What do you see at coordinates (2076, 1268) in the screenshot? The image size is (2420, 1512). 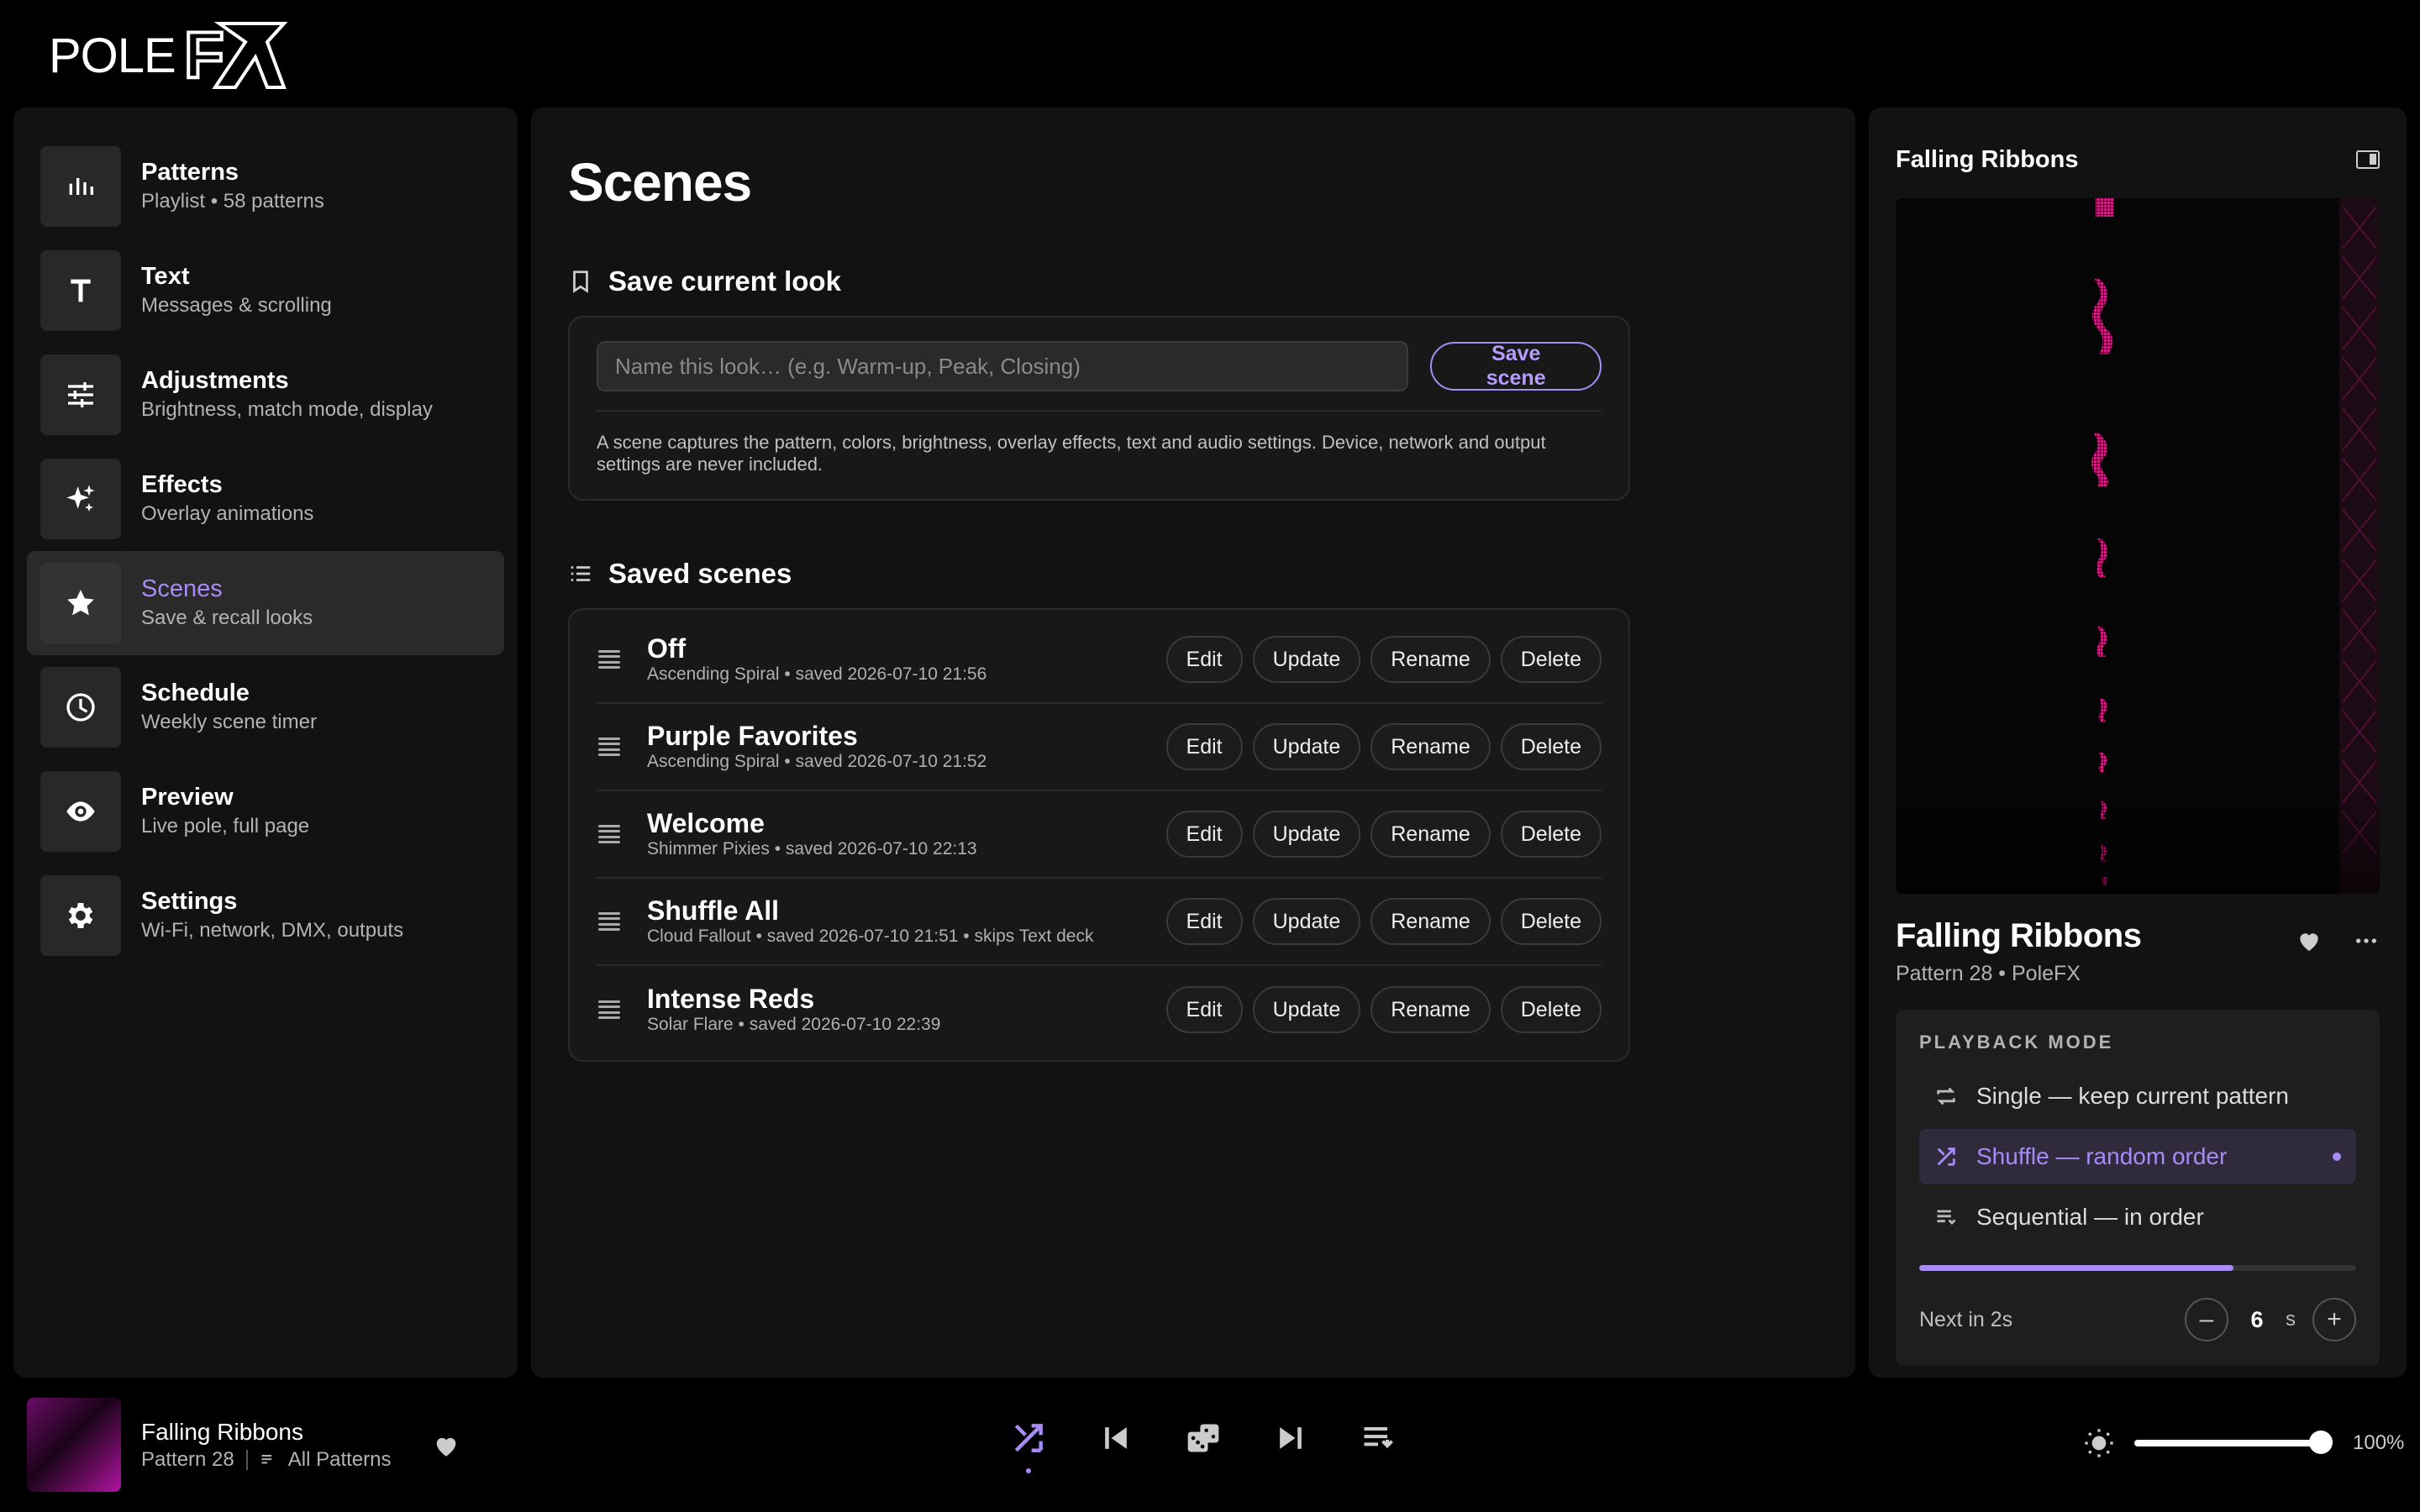 I see `progress-fill` at bounding box center [2076, 1268].